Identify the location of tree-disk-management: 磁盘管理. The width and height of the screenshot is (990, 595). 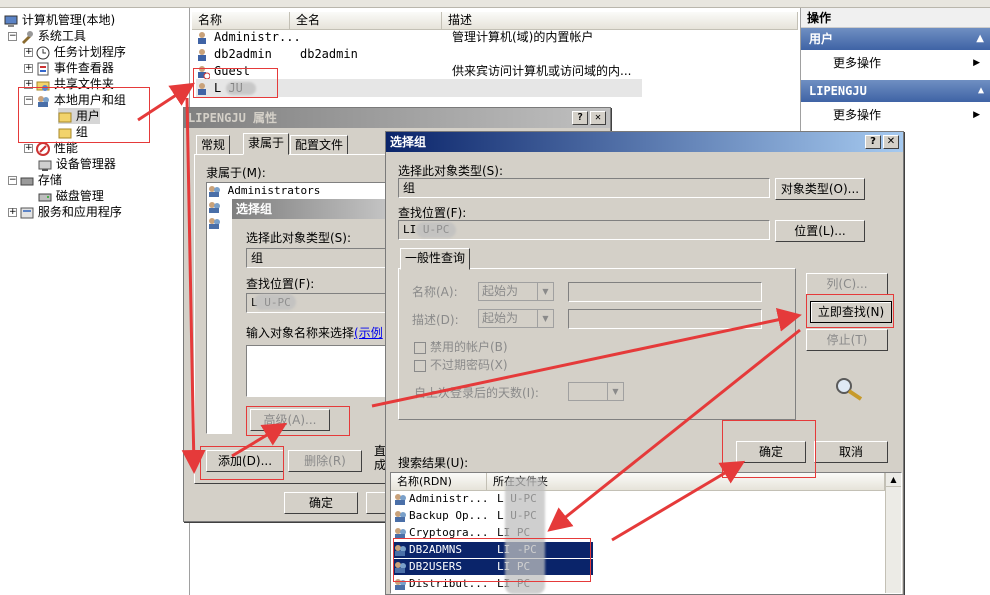
(71, 196).